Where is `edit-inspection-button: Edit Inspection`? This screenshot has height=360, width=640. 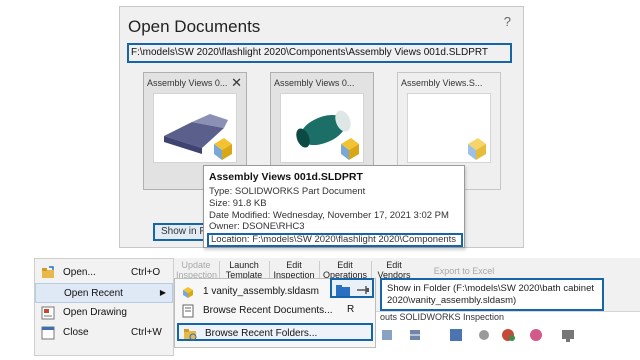 edit-inspection-button: Edit Inspection is located at coordinates (294, 270).